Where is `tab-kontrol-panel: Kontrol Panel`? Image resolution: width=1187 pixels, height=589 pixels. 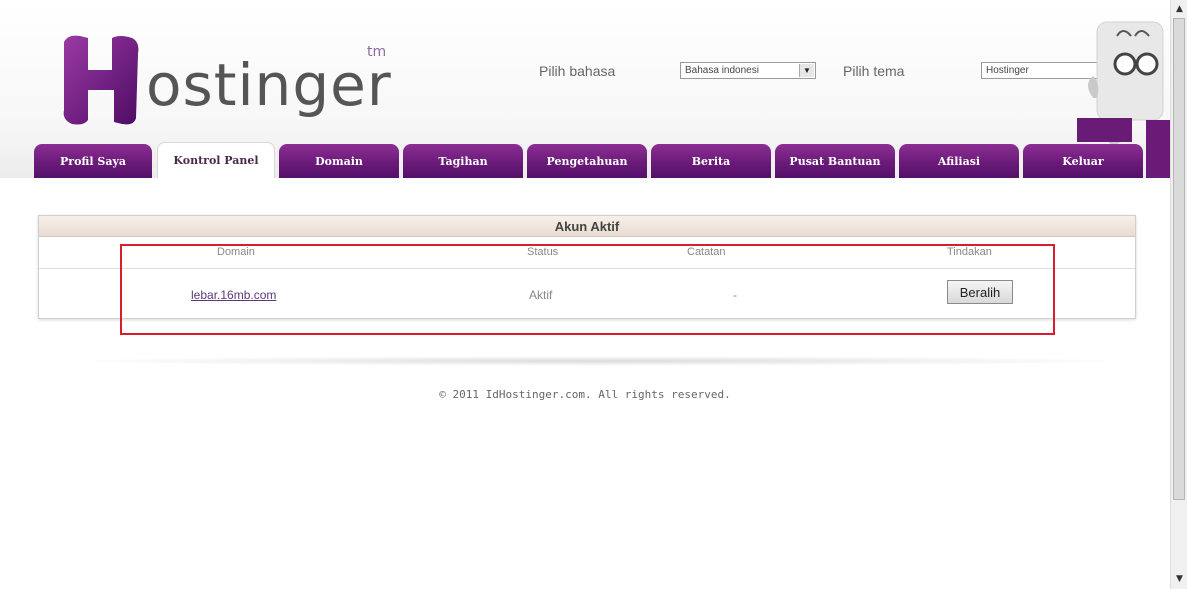
tab-kontrol-panel: Kontrol Panel is located at coordinates (216, 160).